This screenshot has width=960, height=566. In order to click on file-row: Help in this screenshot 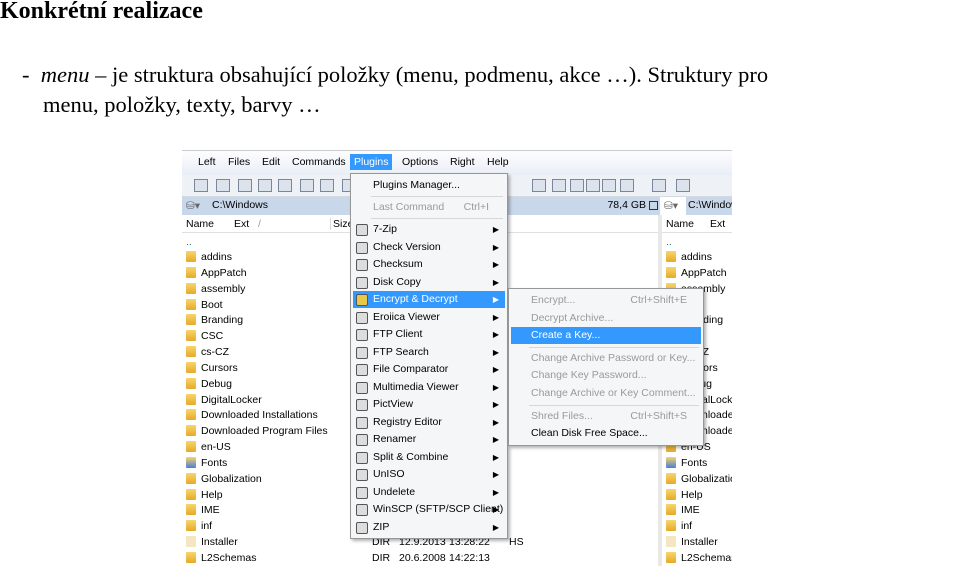, I will do `click(699, 495)`.